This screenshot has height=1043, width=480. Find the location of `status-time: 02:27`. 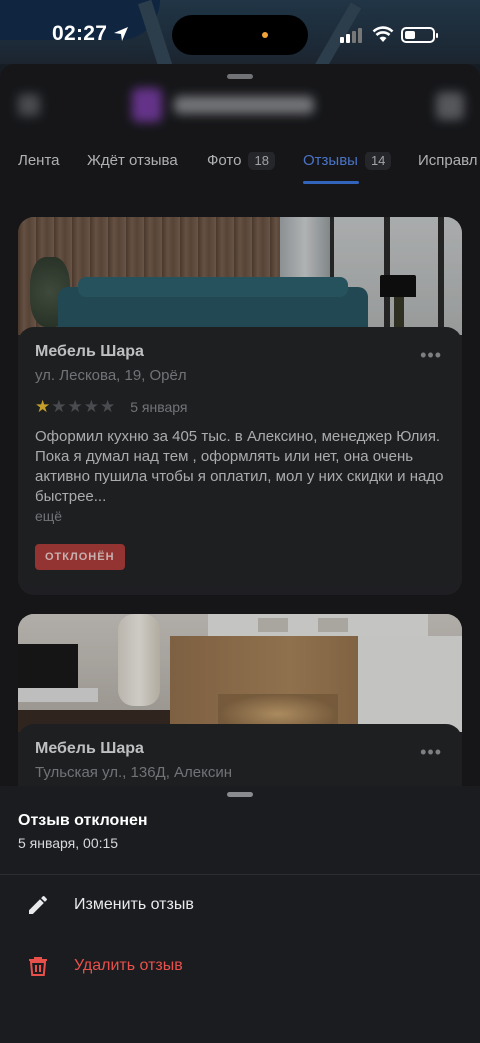

status-time: 02:27 is located at coordinates (80, 33).